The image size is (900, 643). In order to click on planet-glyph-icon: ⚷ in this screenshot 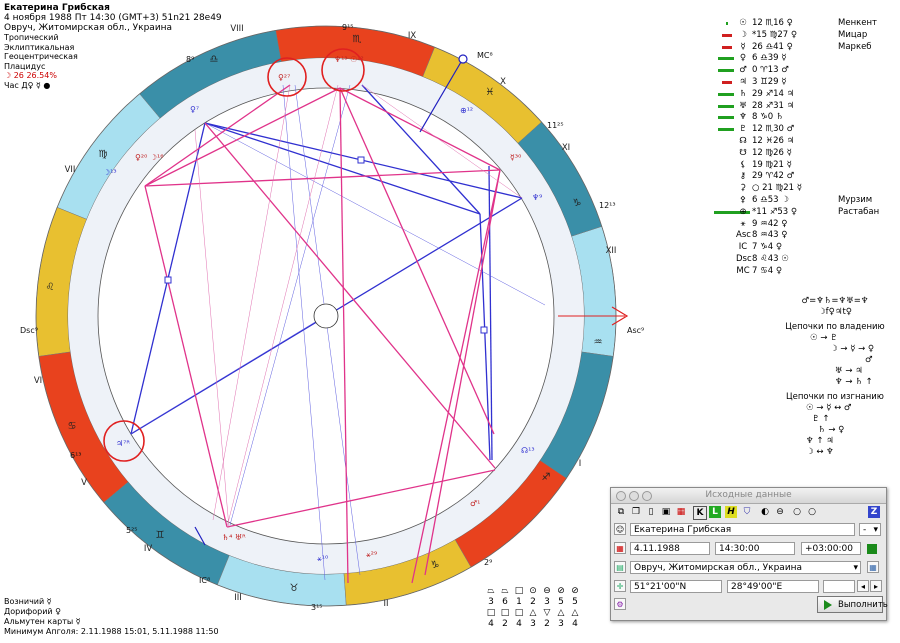, I will do `click(743, 176)`.